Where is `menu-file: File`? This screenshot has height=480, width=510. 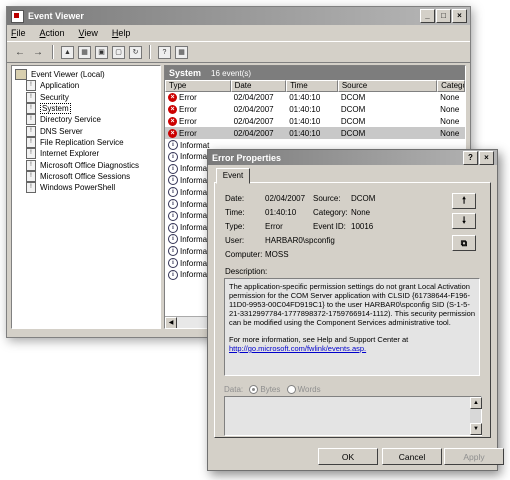
menu-file: File is located at coordinates (18, 33).